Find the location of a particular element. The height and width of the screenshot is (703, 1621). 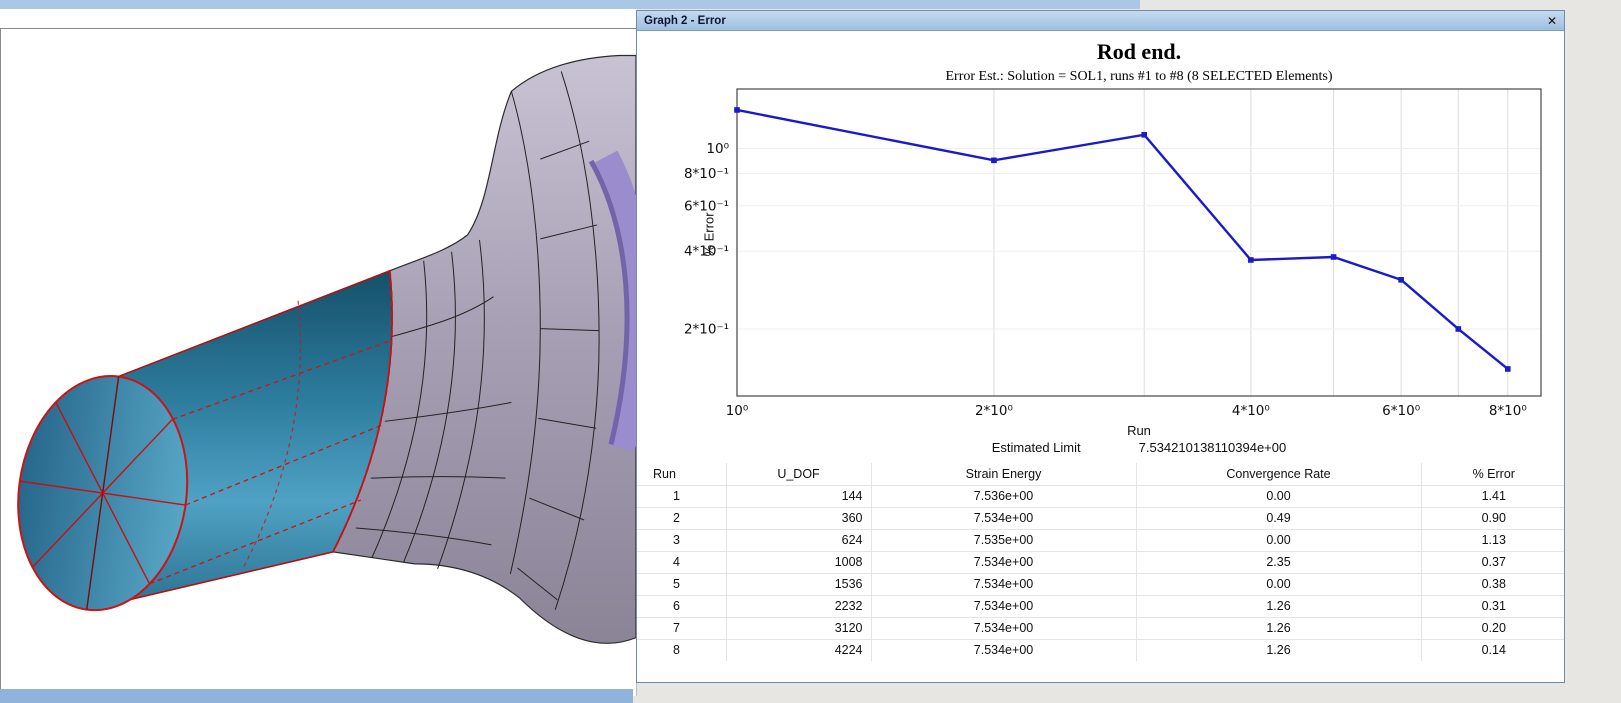

table-cell: 3120 is located at coordinates (798, 628).